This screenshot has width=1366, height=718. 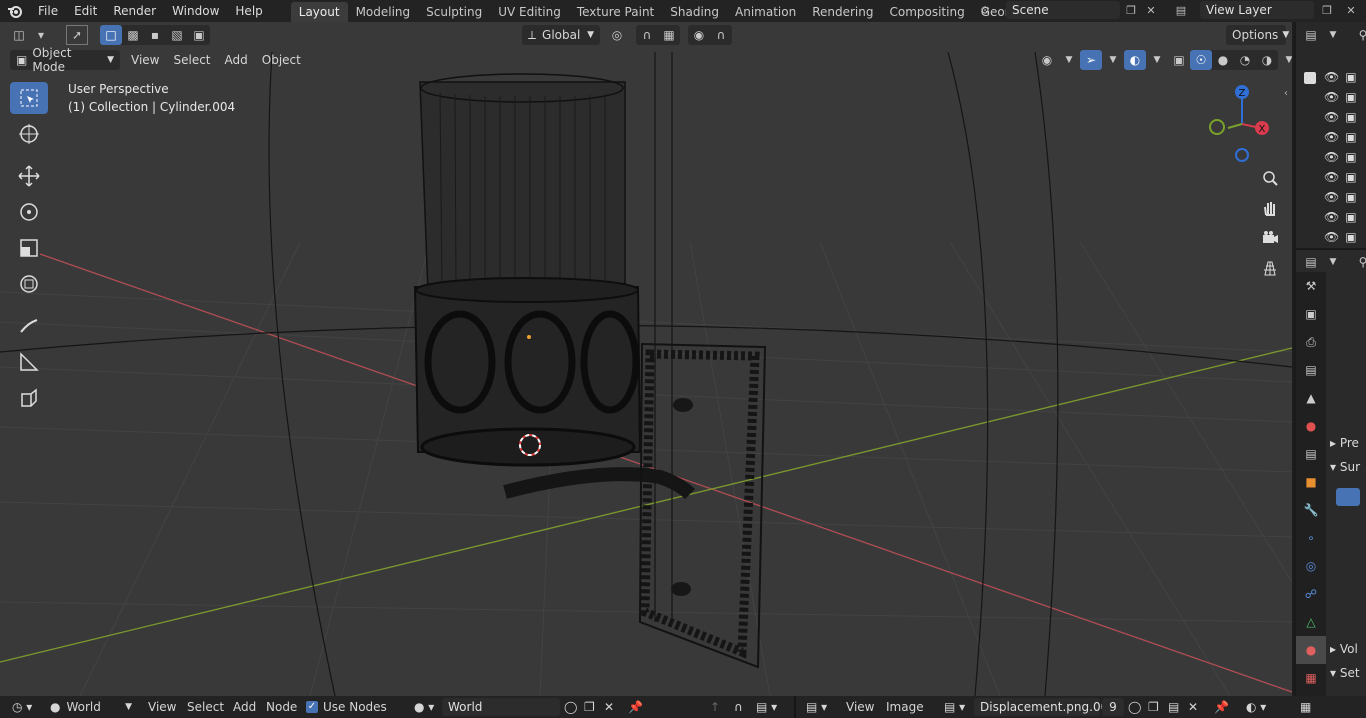 What do you see at coordinates (1311, 342) in the screenshot?
I see `output-tab: ⎙` at bounding box center [1311, 342].